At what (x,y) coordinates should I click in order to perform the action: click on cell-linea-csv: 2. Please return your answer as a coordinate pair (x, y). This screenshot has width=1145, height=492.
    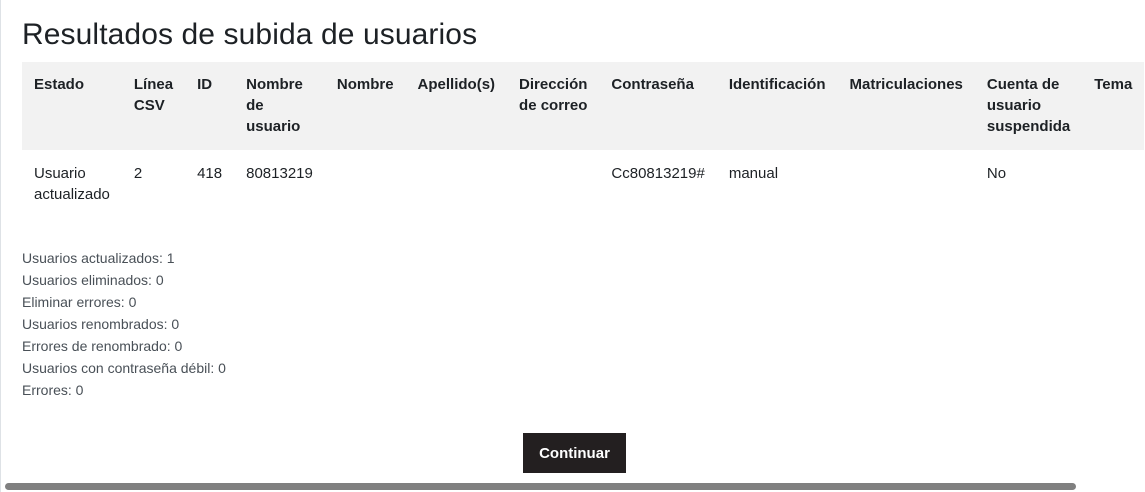
    Looking at the image, I should click on (138, 173).